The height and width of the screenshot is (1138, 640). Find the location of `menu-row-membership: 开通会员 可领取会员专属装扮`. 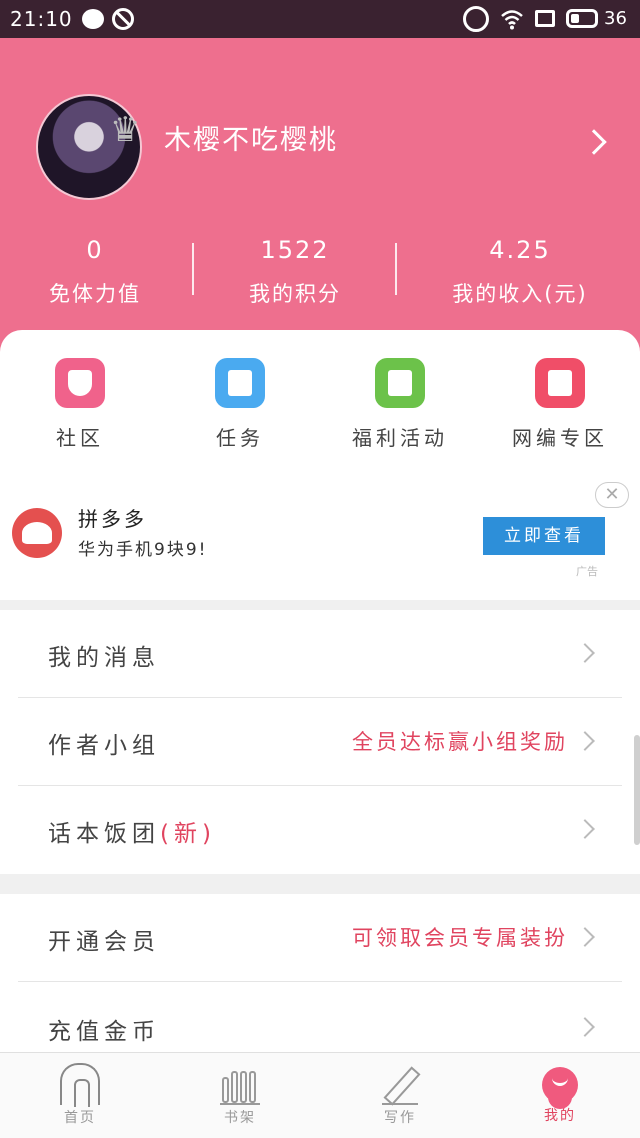

menu-row-membership: 开通会员 可领取会员专属装扮 is located at coordinates (320, 938).